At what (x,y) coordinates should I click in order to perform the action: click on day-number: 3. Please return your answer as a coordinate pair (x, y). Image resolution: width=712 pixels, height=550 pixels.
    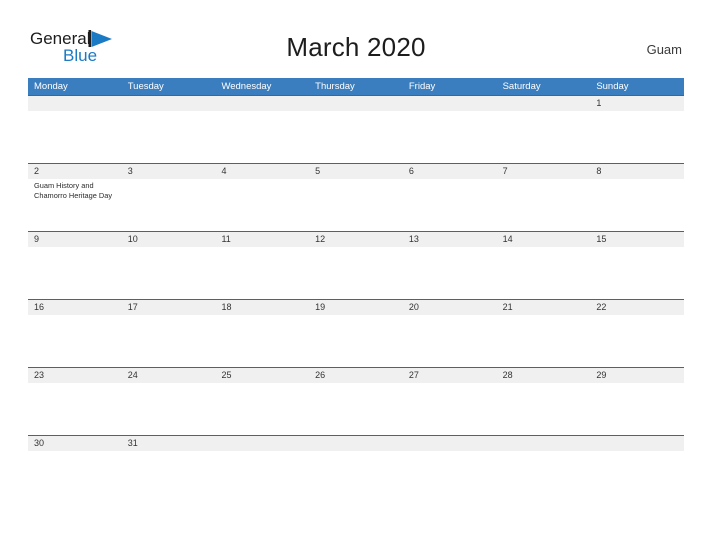
    Looking at the image, I should click on (169, 171).